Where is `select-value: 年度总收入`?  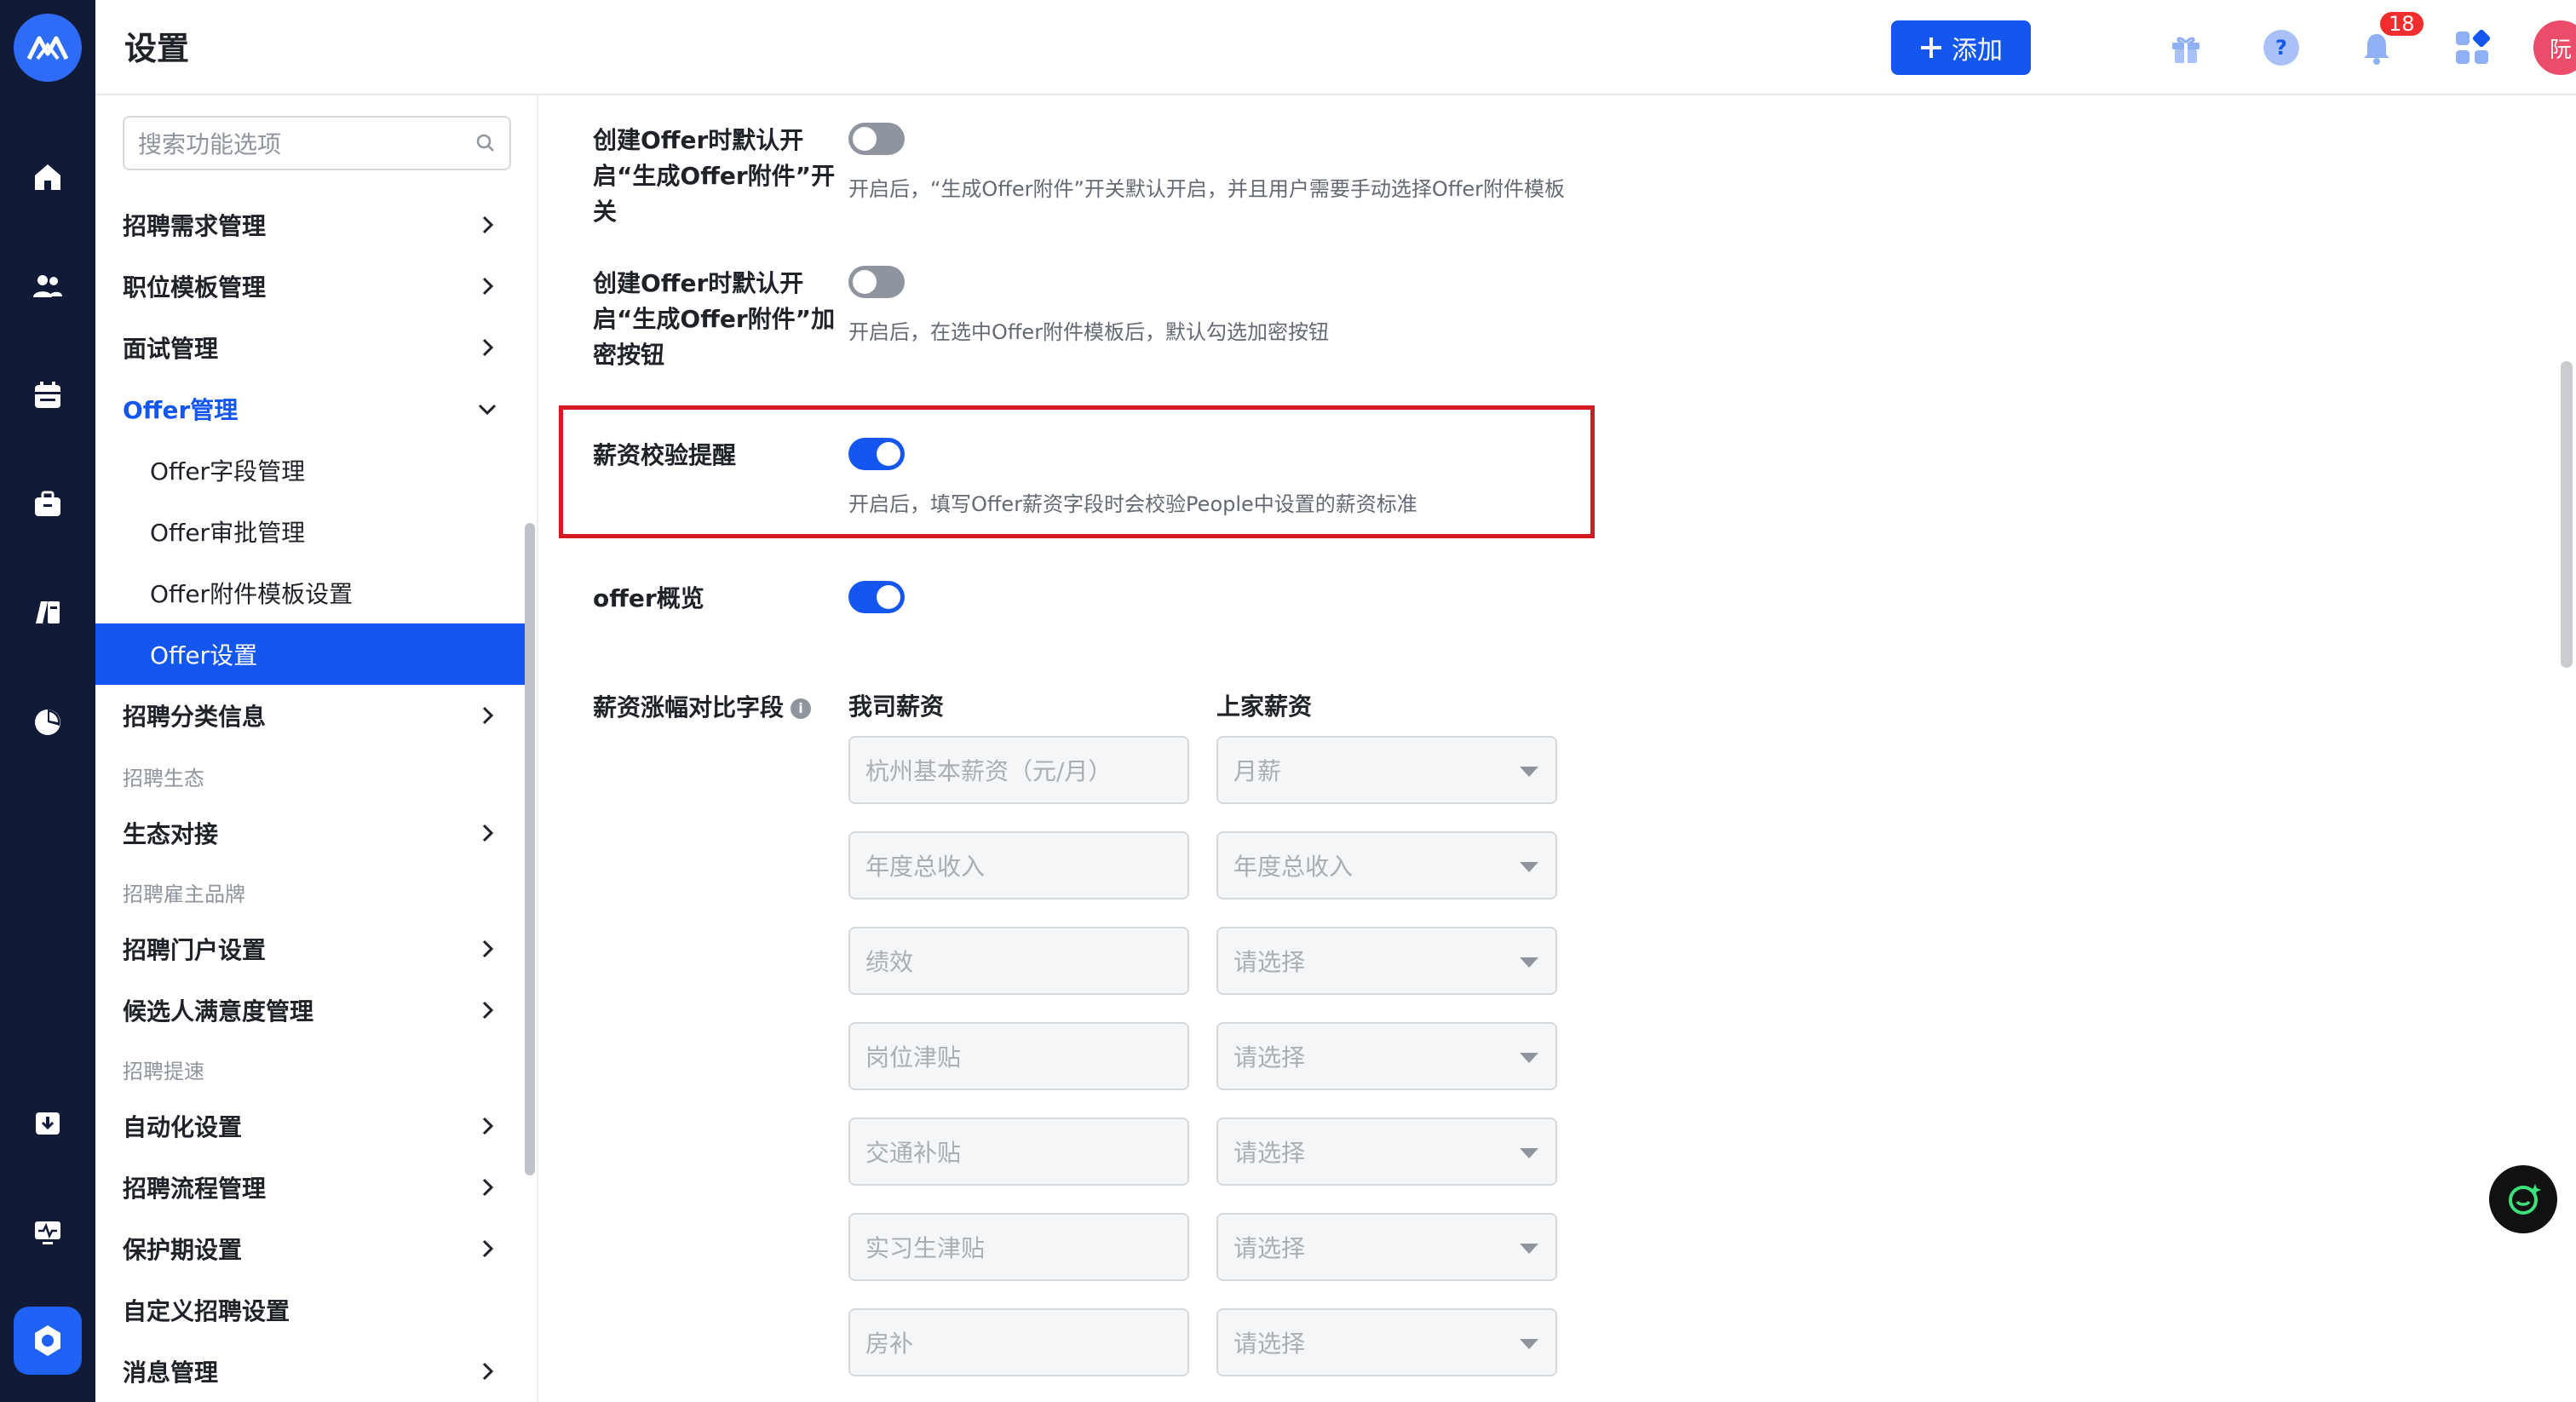
select-value: 年度总收入 is located at coordinates (1293, 867).